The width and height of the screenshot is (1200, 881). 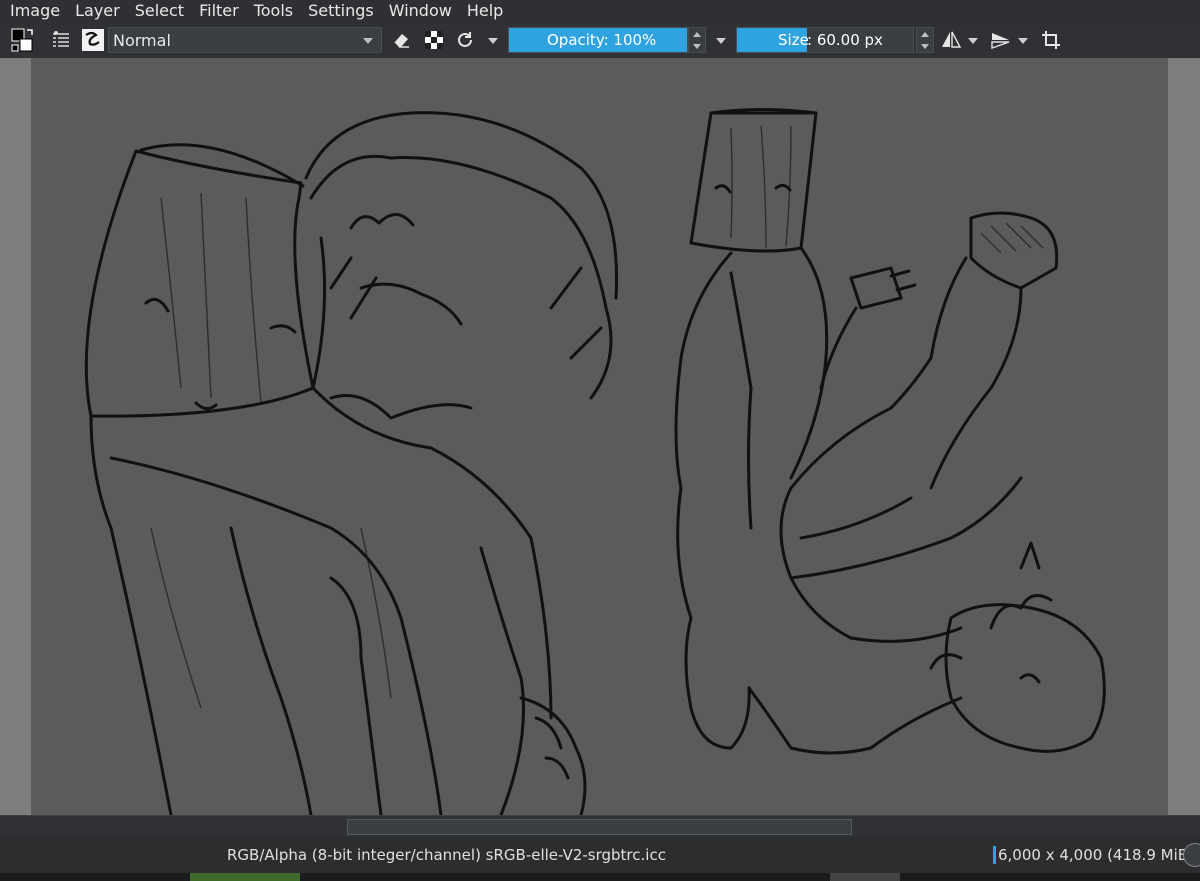 I want to click on brush-preset-icon, so click(x=93, y=40).